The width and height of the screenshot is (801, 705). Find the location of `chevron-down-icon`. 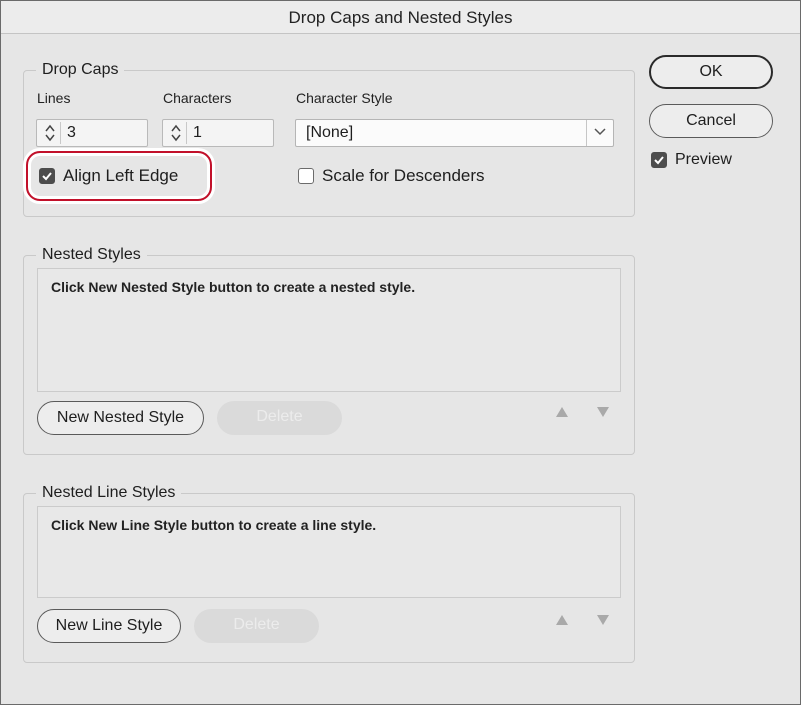

chevron-down-icon is located at coordinates (599, 133).